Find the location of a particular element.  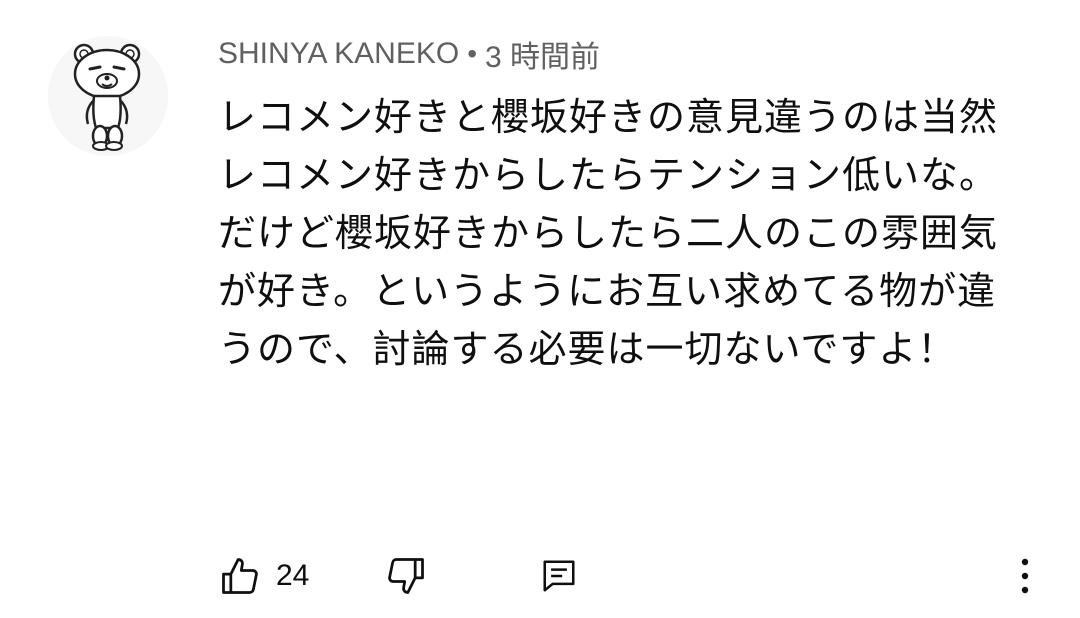

more-vertical-icon is located at coordinates (1025, 576).